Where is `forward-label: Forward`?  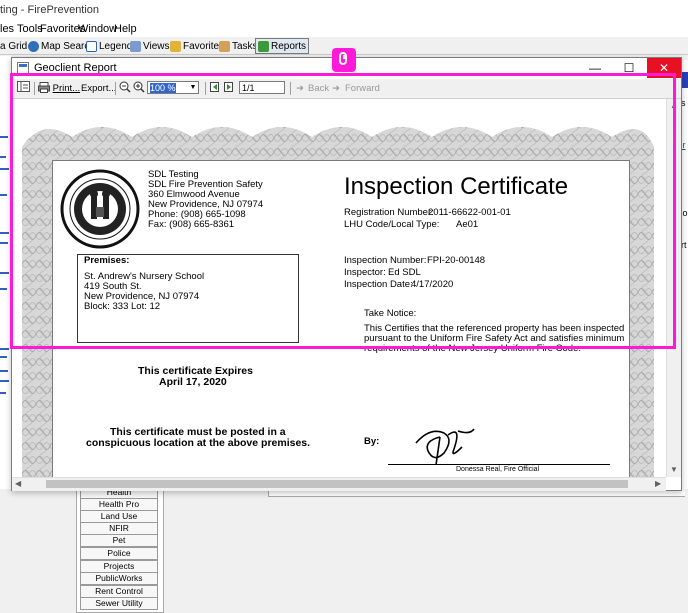 forward-label: Forward is located at coordinates (362, 88).